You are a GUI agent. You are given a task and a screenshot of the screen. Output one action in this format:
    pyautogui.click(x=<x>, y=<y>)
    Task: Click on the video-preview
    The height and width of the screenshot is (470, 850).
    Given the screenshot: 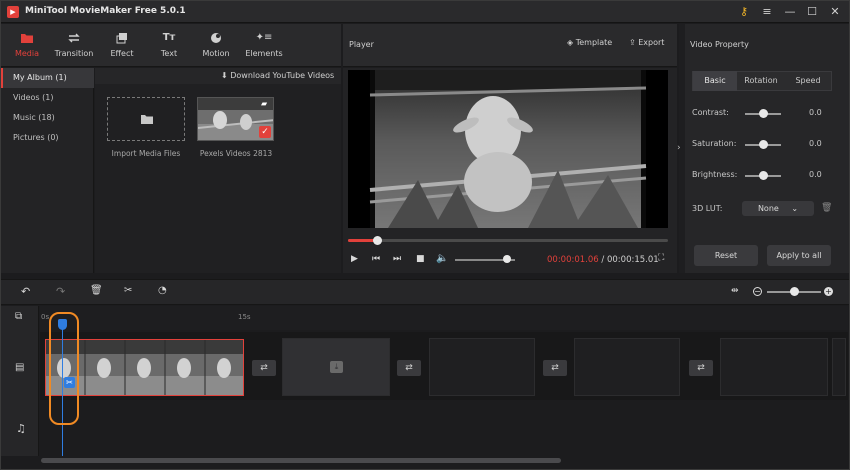 What is the action you would take?
    pyautogui.click(x=508, y=149)
    